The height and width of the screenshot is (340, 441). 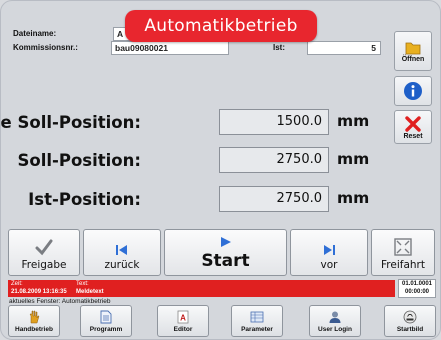 I want to click on reset-button: Reset, so click(x=413, y=127).